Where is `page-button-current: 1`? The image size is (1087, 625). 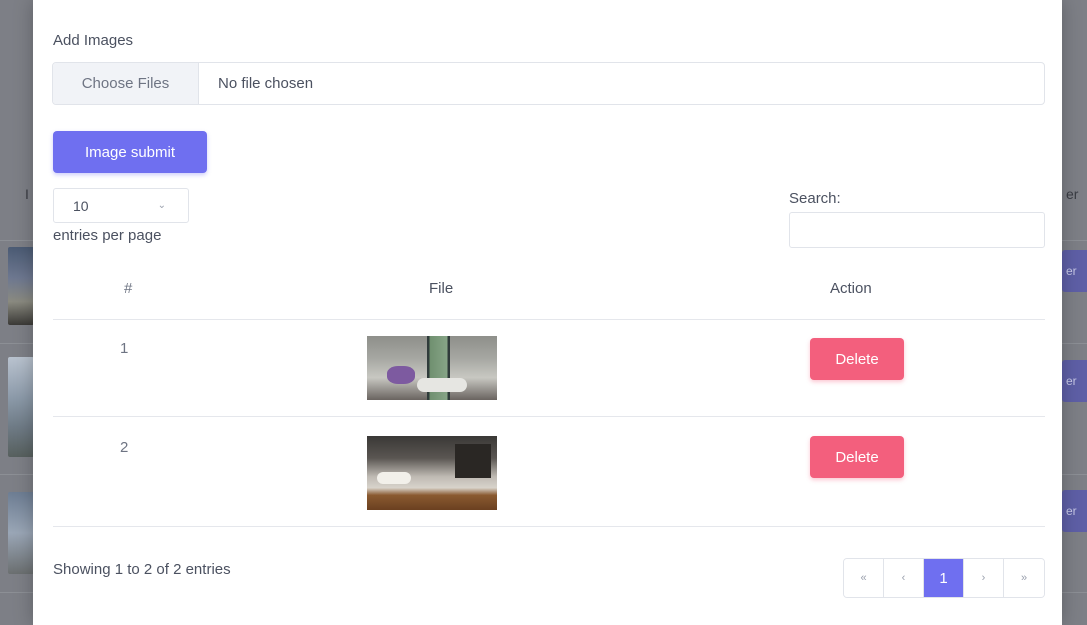 page-button-current: 1 is located at coordinates (944, 578).